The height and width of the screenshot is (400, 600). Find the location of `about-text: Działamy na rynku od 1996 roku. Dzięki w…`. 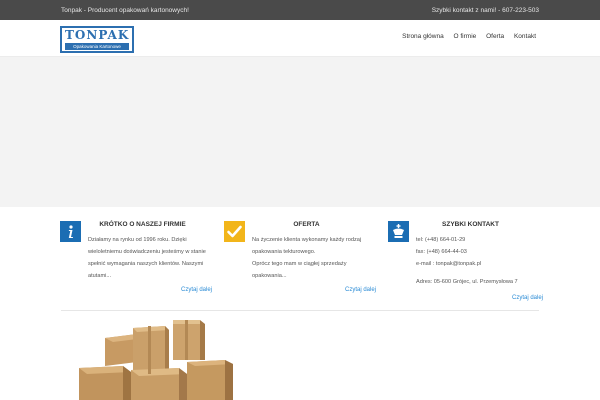

about-text: Działamy na rynku od 1996 roku. Dzięki w… is located at coordinates (147, 258).